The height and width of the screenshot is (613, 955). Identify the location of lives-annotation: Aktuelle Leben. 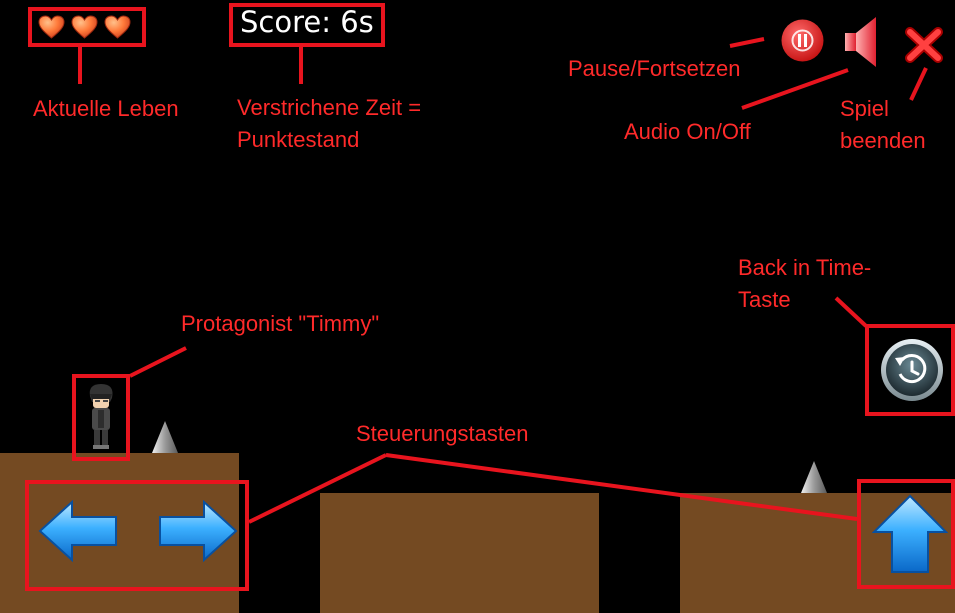
(106, 108).